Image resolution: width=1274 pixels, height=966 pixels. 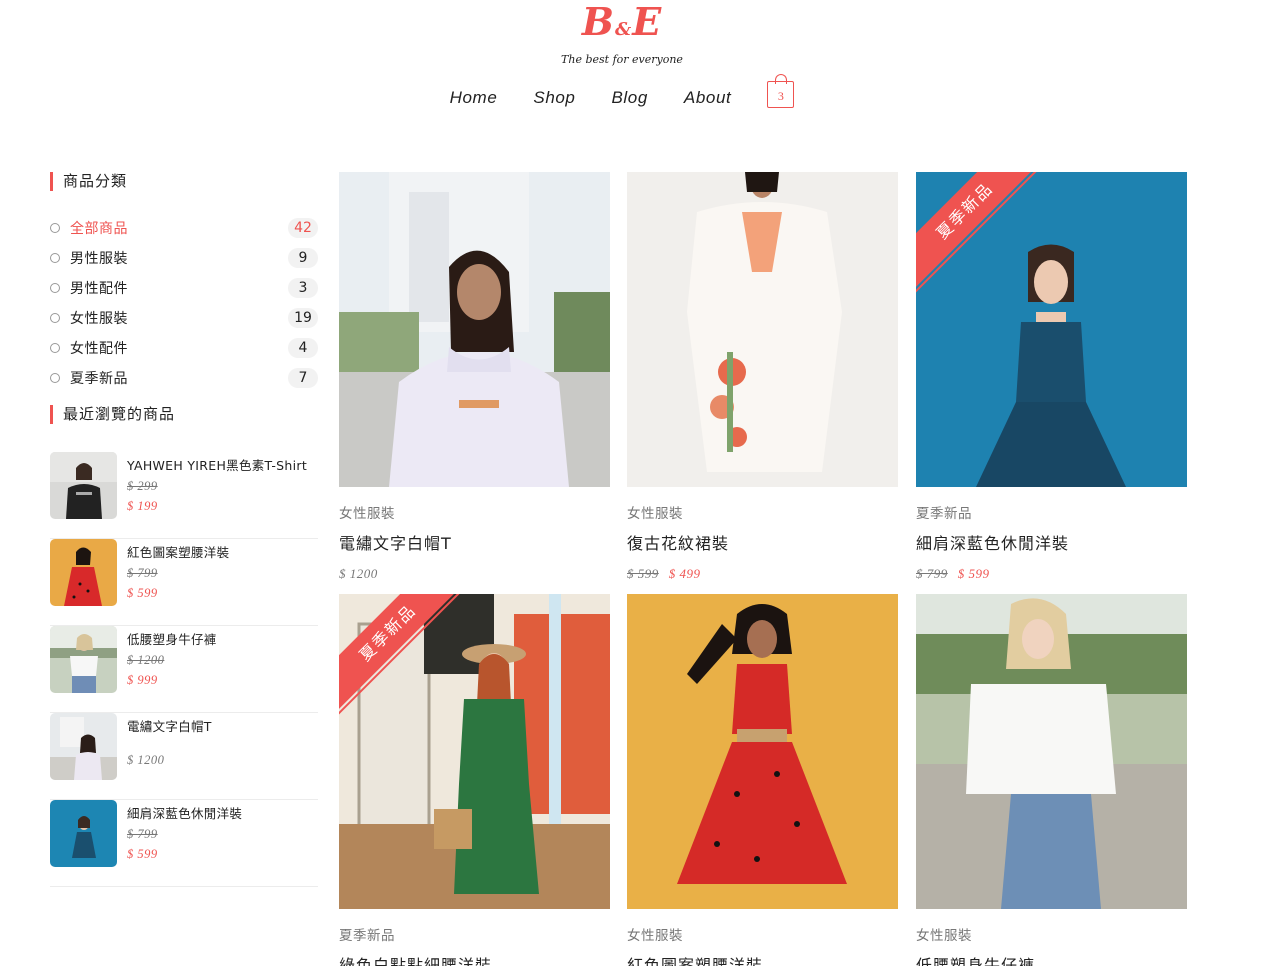 I want to click on product-card: 女性服裝 低腰塑身牛仔褲, so click(x=1051, y=780).